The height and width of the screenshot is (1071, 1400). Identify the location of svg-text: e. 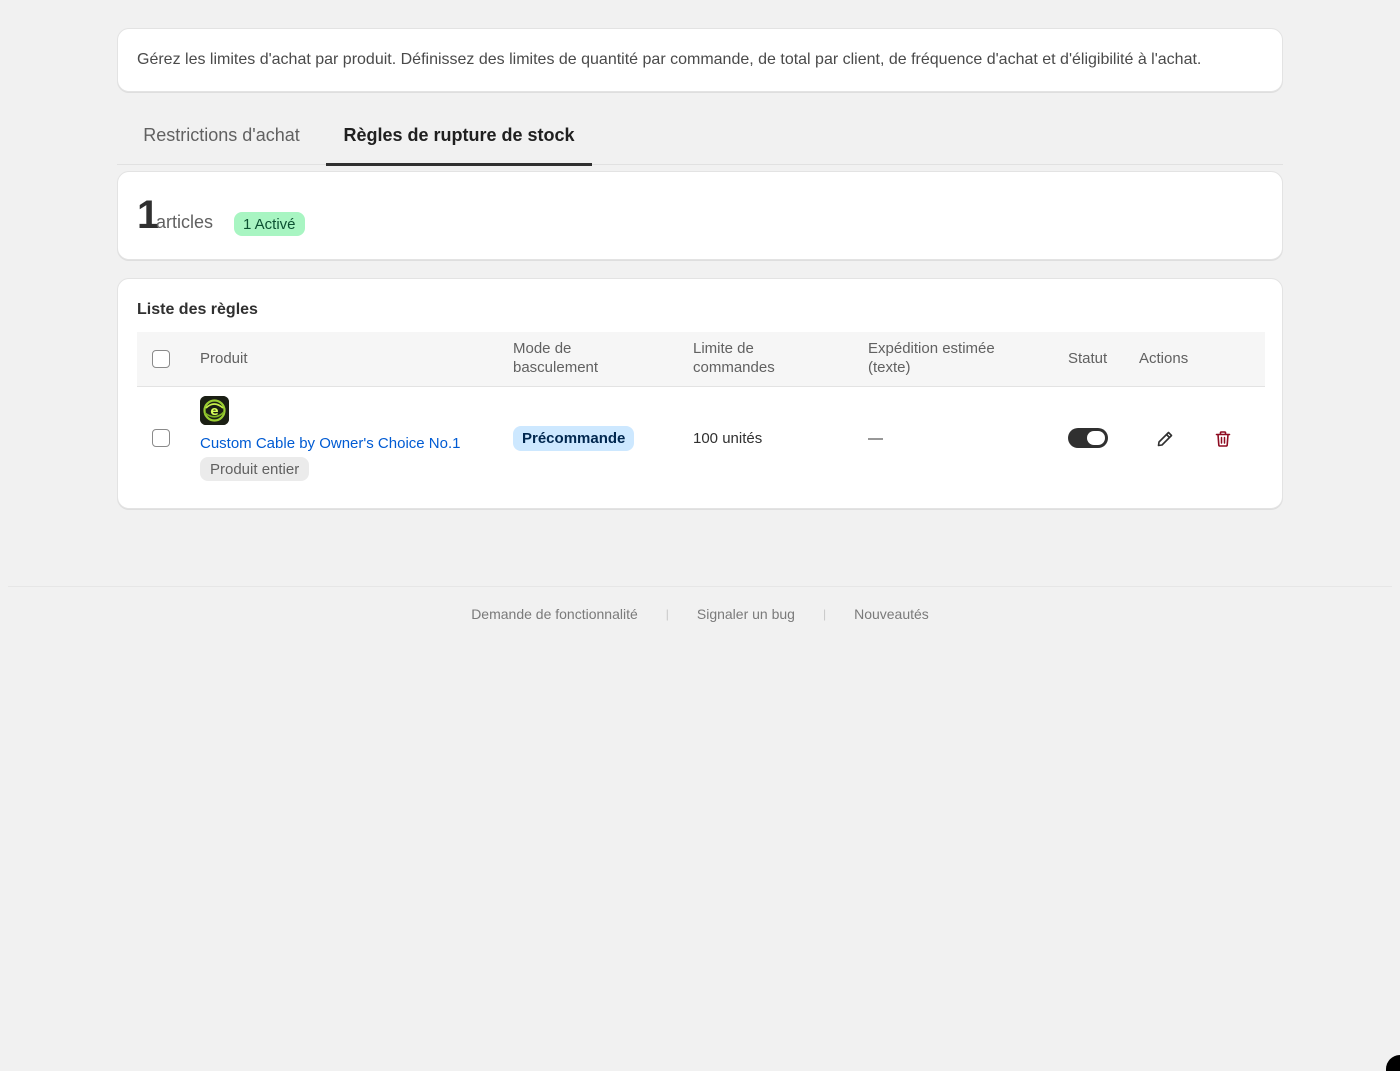
(214, 411).